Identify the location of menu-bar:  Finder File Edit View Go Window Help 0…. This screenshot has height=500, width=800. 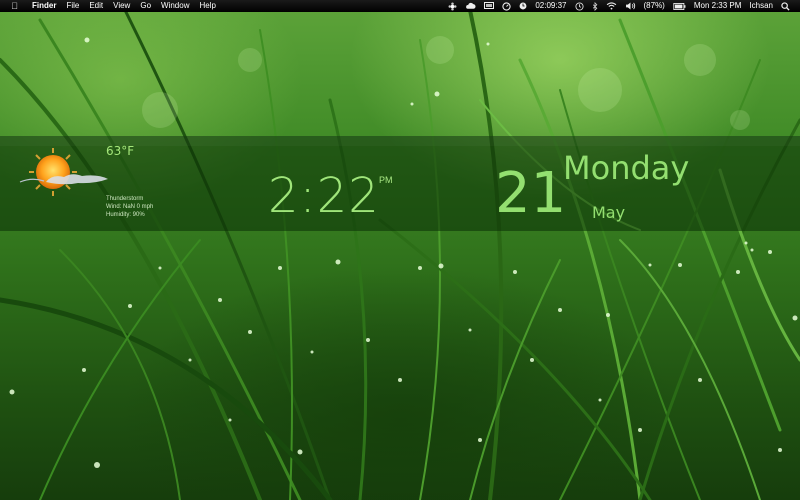
(400, 6).